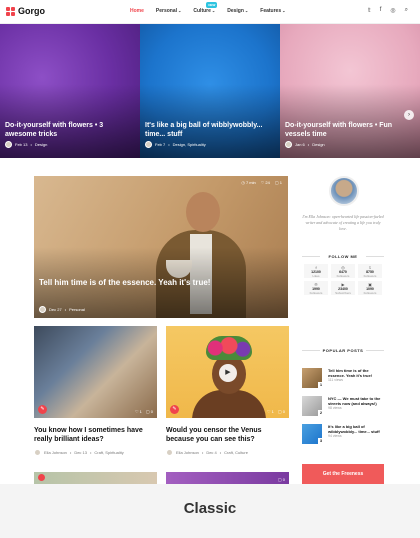  Describe the element at coordinates (137, 11) in the screenshot. I see `nav-item-home: Home` at that location.